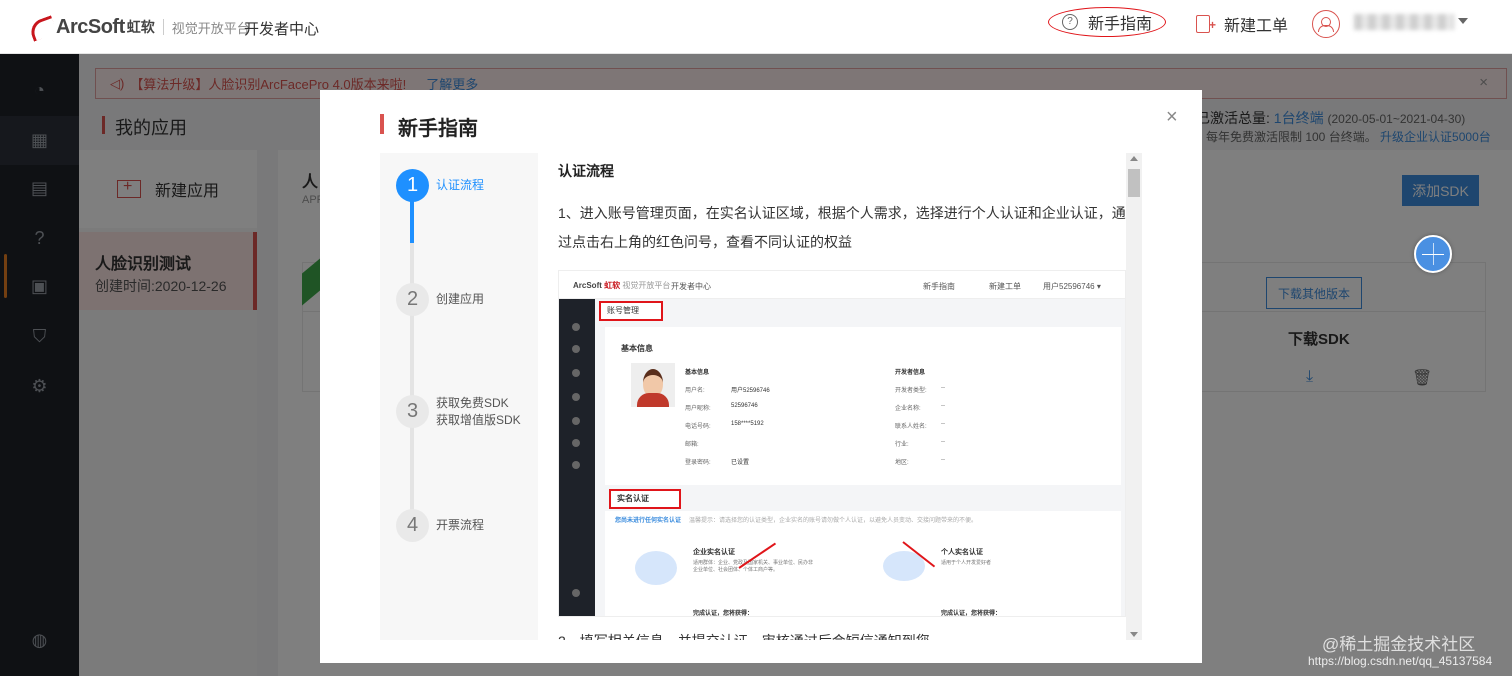 This screenshot has height=676, width=1512. I want to click on step-create-app: 2 创建应用, so click(466, 301).